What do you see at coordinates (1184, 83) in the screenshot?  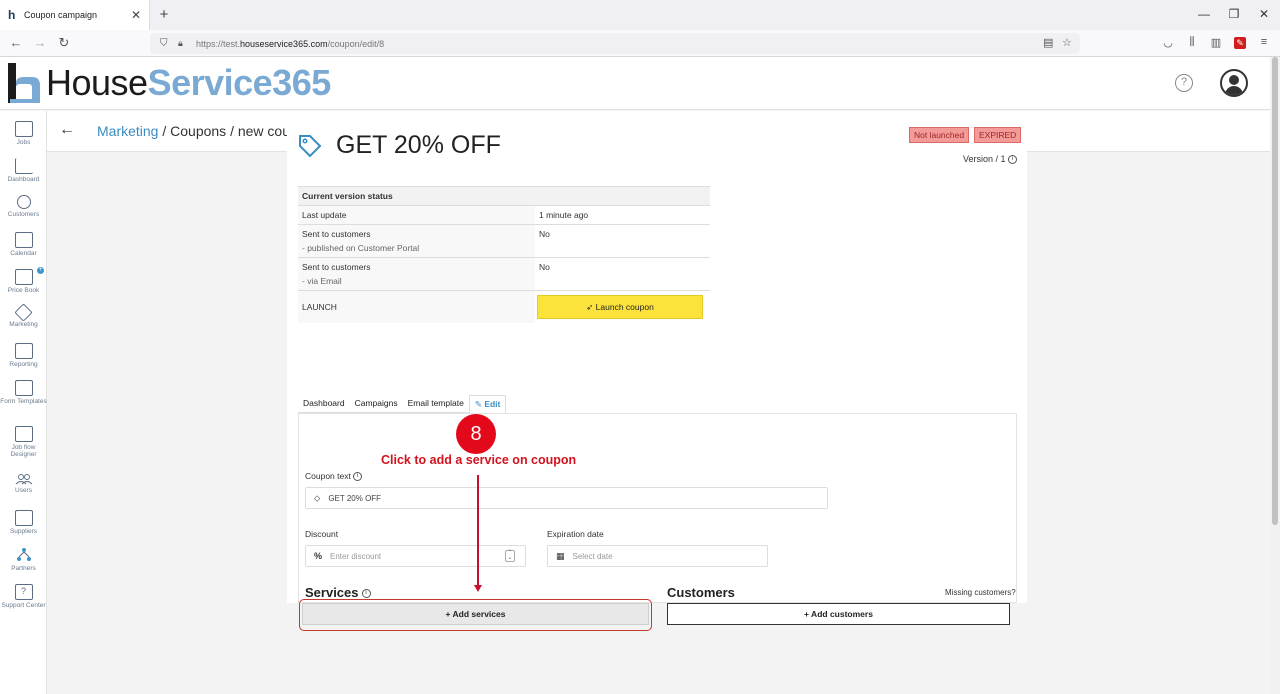 I see `help-icon: ?` at bounding box center [1184, 83].